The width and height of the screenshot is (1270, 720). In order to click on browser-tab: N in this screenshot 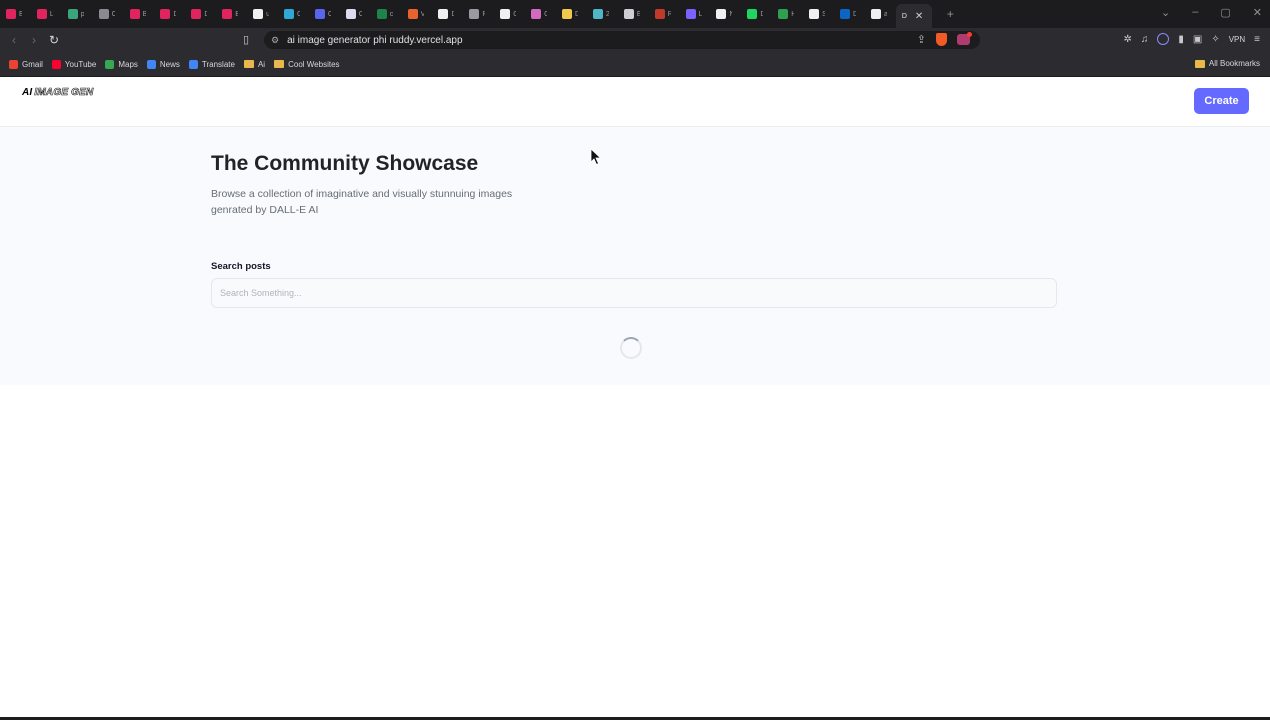, I will do `click(721, 14)`.